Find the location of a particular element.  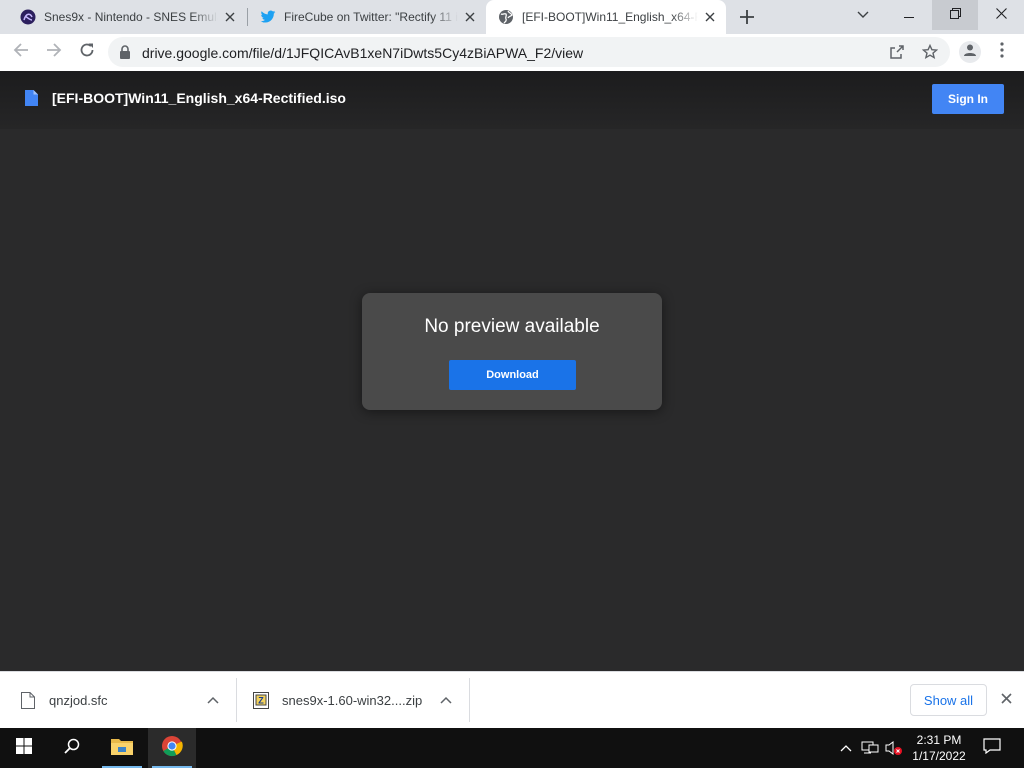

taskbar-clock: 2:31 PM 1/17/2022 is located at coordinates (939, 748).